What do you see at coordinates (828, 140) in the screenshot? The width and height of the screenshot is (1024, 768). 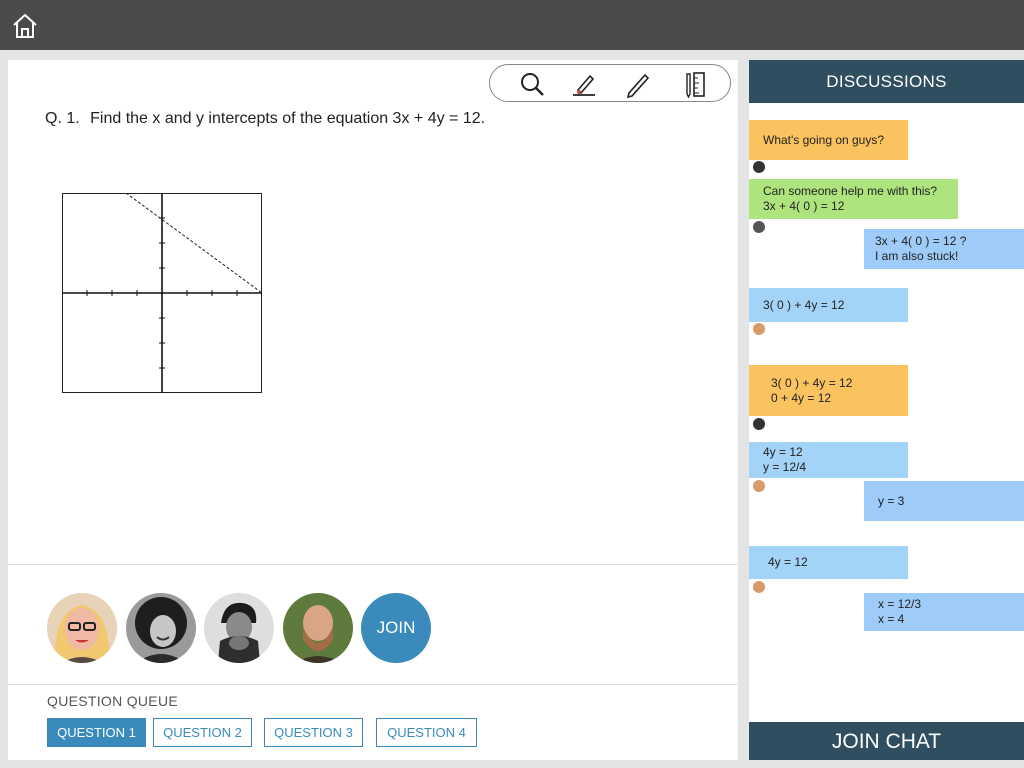 I see `chat-message: What's going on guys?` at bounding box center [828, 140].